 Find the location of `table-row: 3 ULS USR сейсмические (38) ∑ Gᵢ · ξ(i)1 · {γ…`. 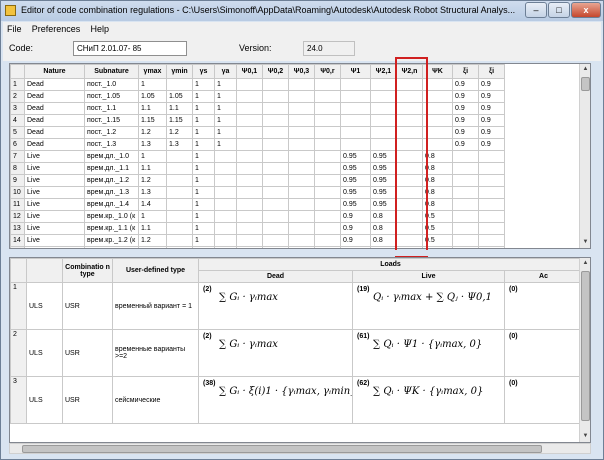

table-row: 3 ULS USR сейсмические (38) ∑ Gᵢ · ξ(i)1 · {γ… is located at coordinates (296, 400).